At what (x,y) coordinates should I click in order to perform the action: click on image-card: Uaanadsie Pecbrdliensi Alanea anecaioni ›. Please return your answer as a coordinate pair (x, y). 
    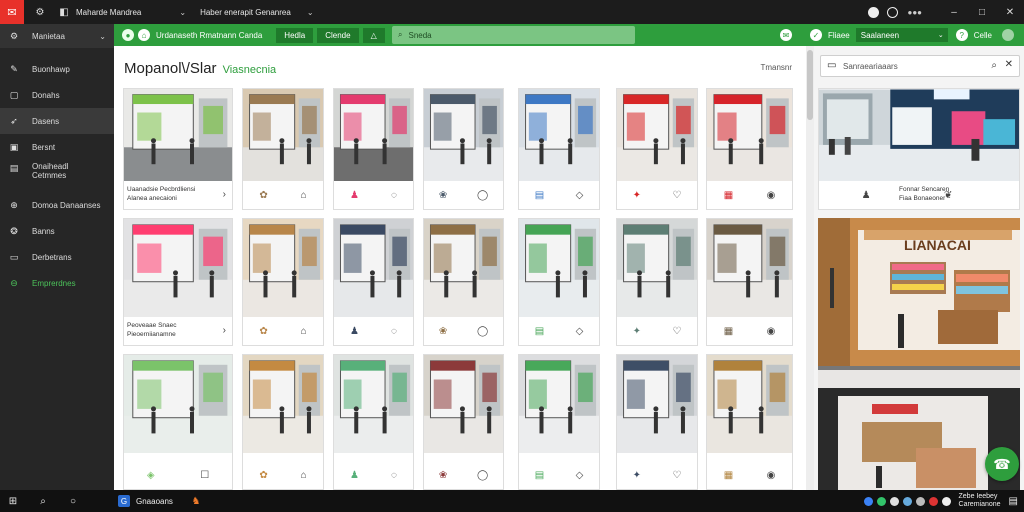
    Looking at the image, I should click on (178, 149).